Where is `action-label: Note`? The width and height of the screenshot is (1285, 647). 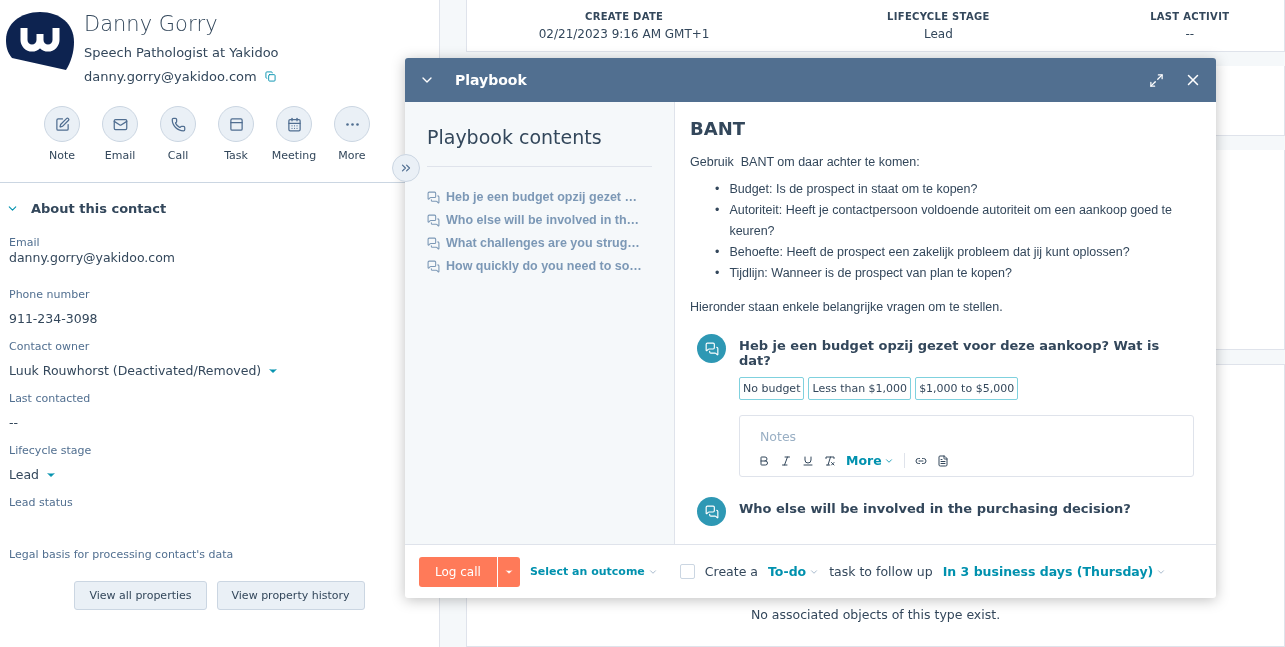 action-label: Note is located at coordinates (61, 155).